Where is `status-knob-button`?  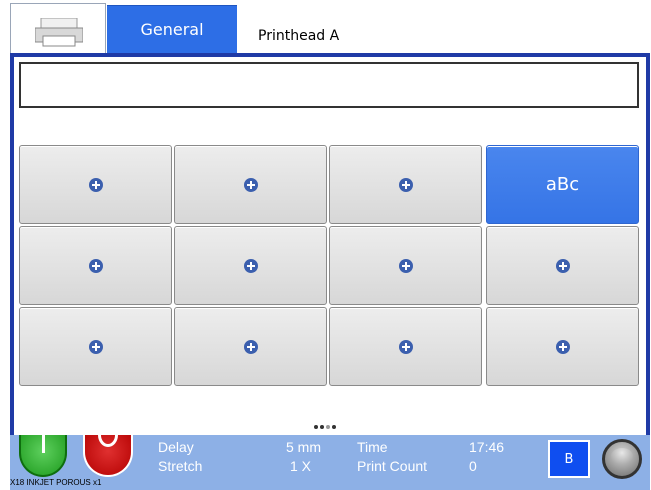 status-knob-button is located at coordinates (622, 459).